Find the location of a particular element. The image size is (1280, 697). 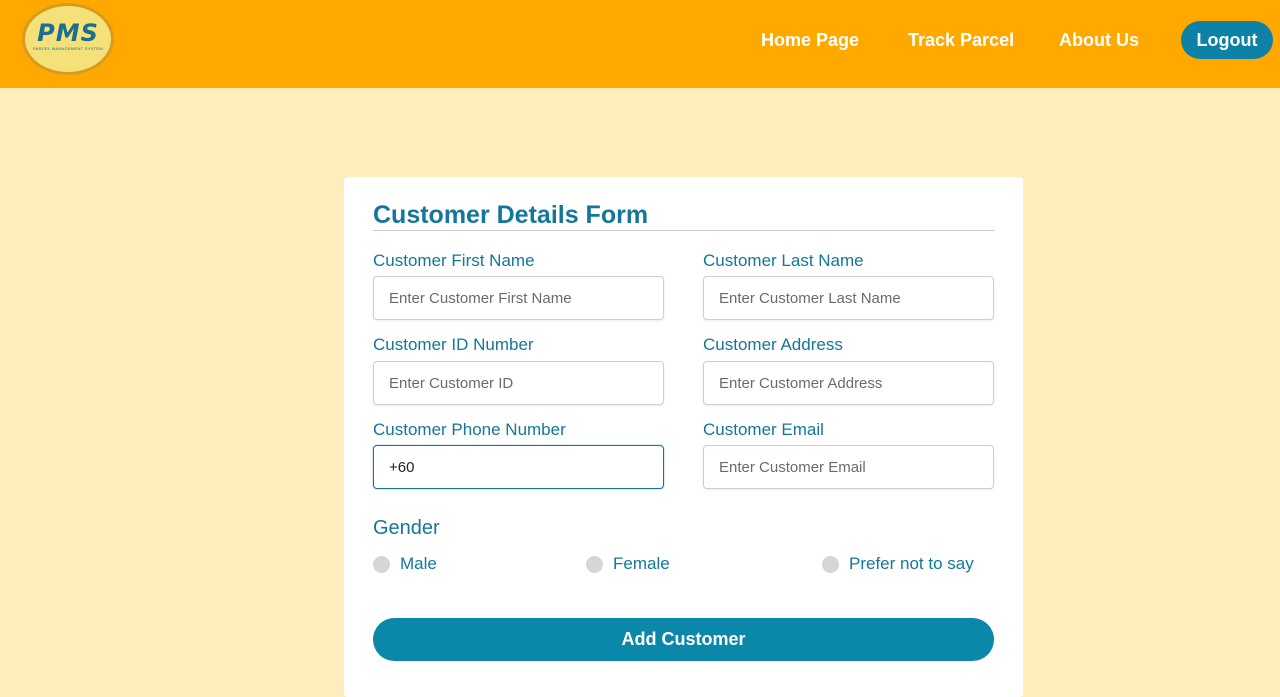

email-input is located at coordinates (848, 467).